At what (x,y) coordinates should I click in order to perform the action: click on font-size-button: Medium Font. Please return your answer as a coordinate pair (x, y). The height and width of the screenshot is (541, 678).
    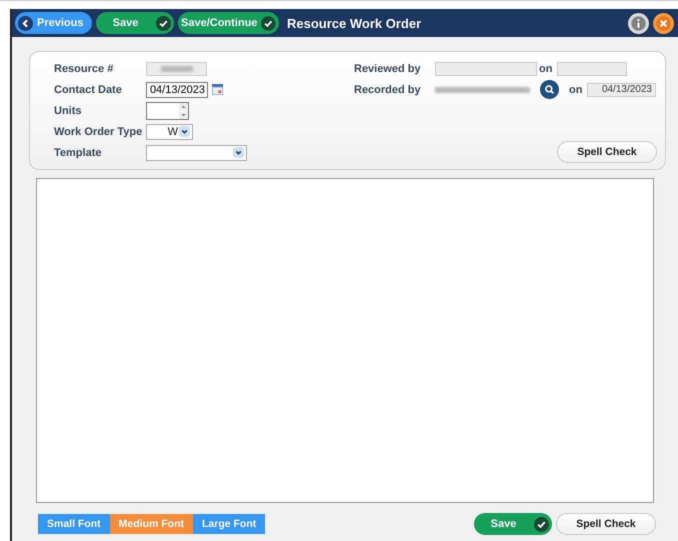
    Looking at the image, I should click on (151, 524).